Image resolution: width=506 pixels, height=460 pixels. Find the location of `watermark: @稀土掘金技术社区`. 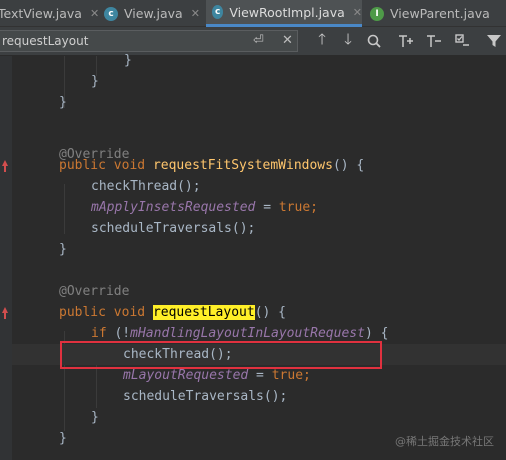

watermark: @稀土掘金技术社区 is located at coordinates (444, 441).